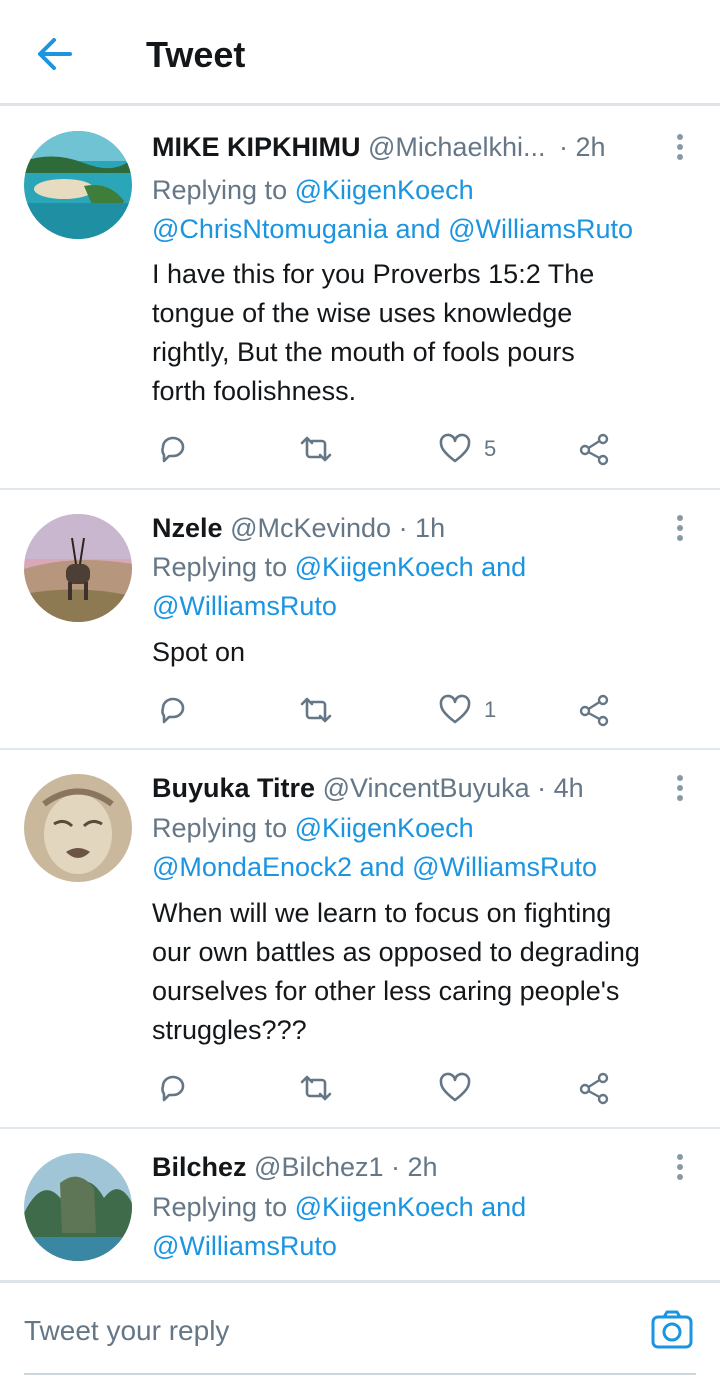  What do you see at coordinates (560, 788) in the screenshot?
I see `tweet-time: · 4h` at bounding box center [560, 788].